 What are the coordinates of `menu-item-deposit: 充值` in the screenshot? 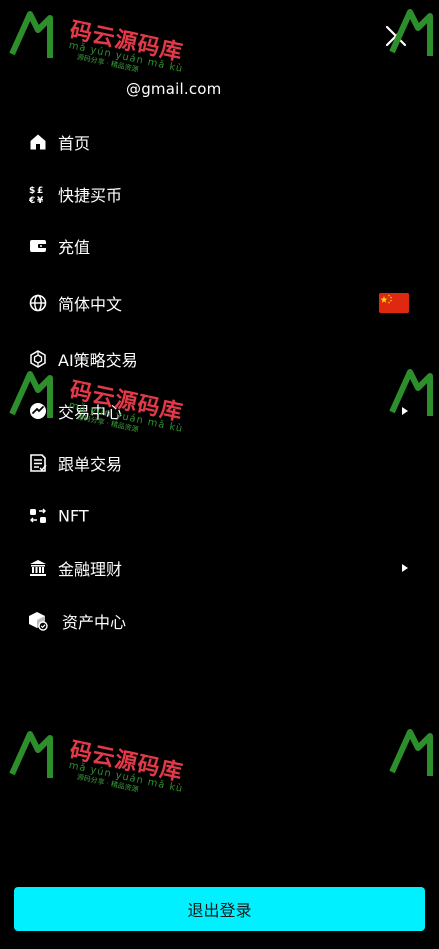 It's located at (219, 246).